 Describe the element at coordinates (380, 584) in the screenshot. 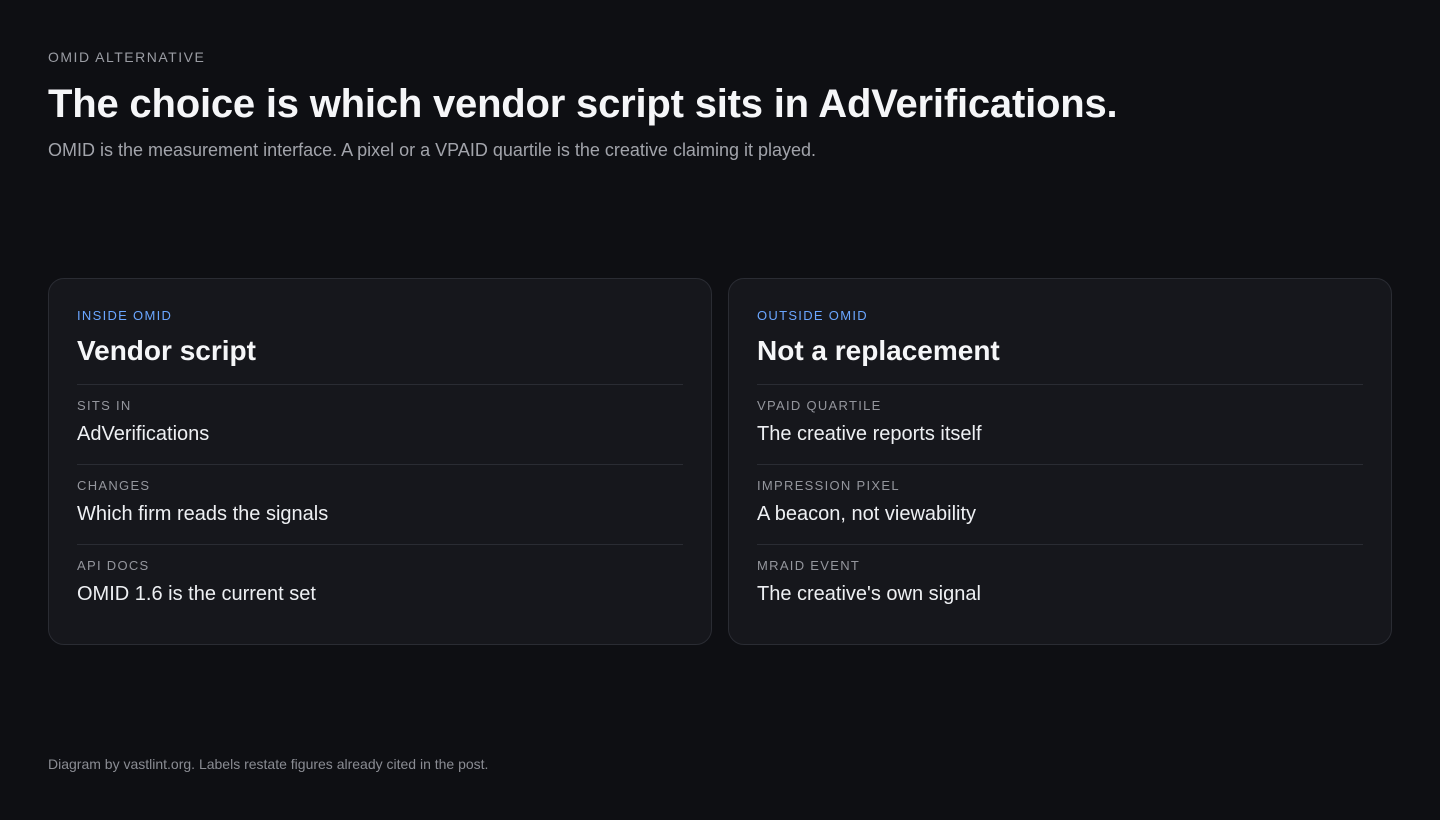

I see `card-row-api-docs: API DOCS OMID 1.6 is the current set` at that location.